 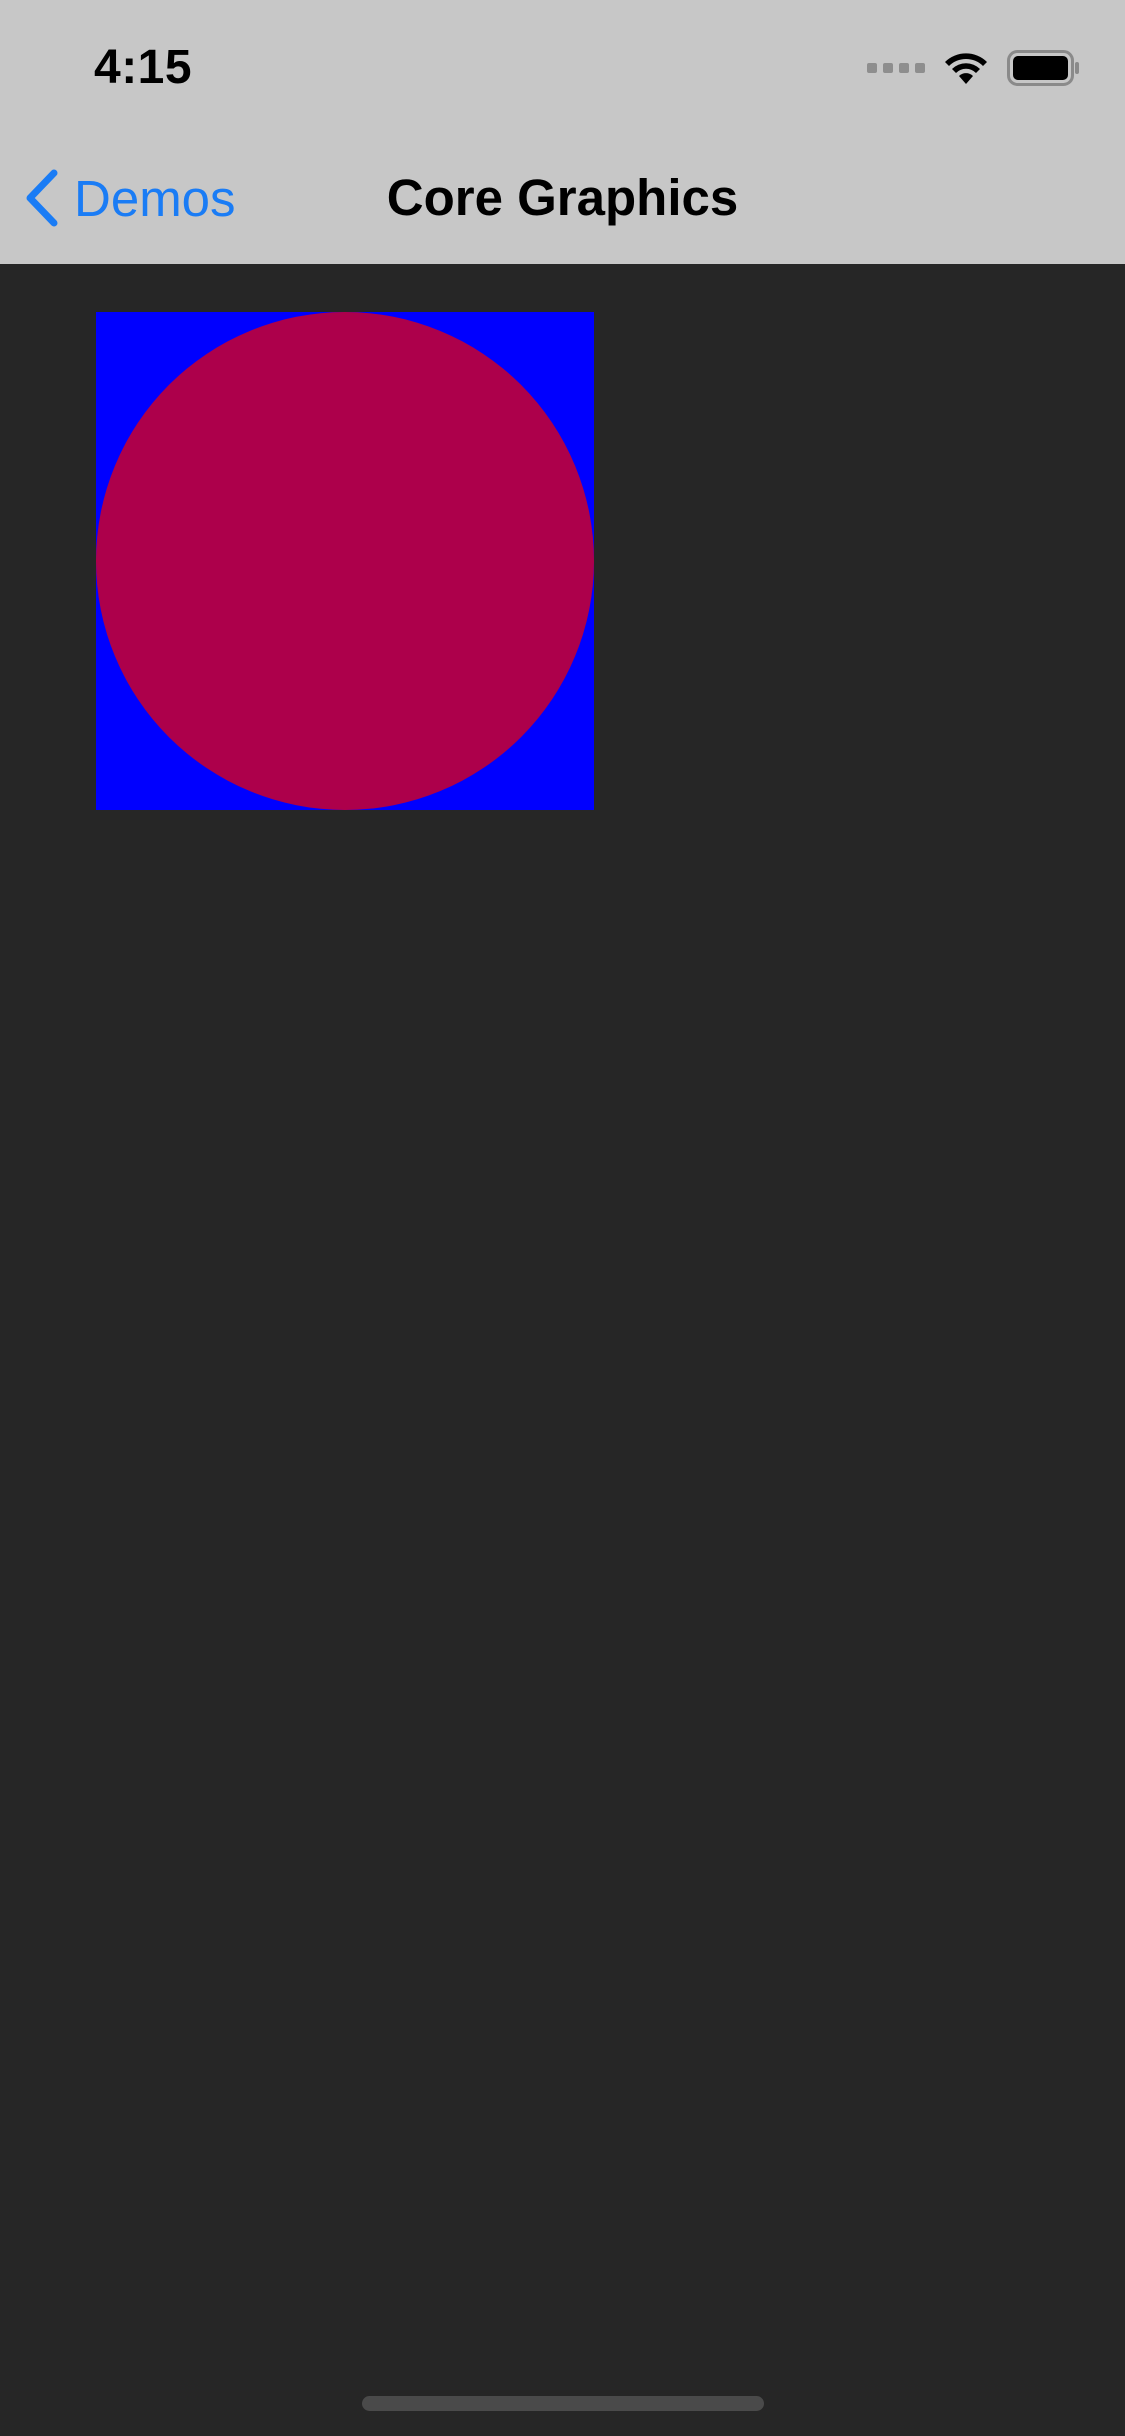 I want to click on navigation-bar: Demos Core Graphics, so click(x=562, y=198).